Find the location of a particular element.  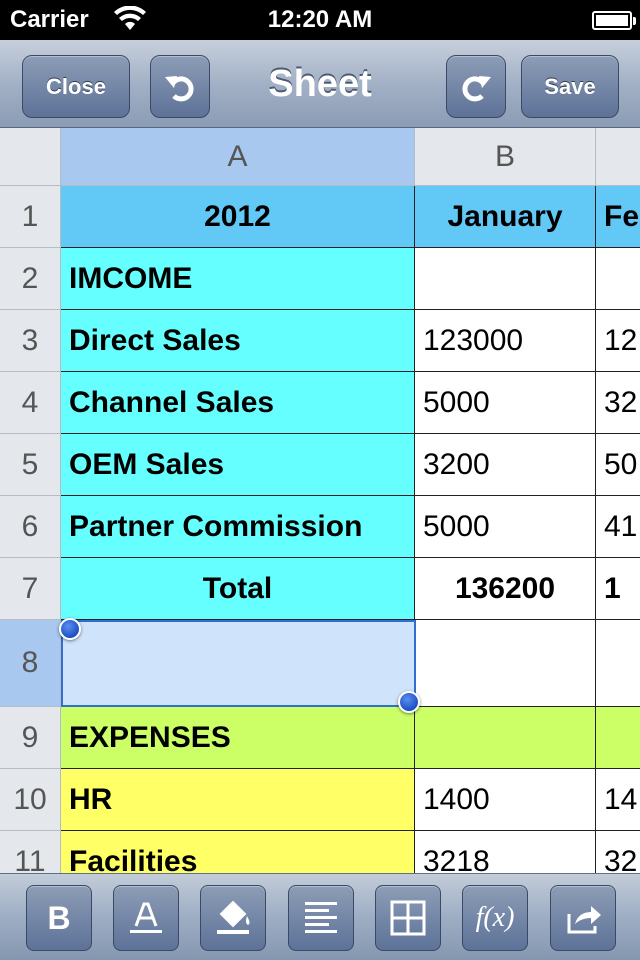

share-button is located at coordinates (583, 918).